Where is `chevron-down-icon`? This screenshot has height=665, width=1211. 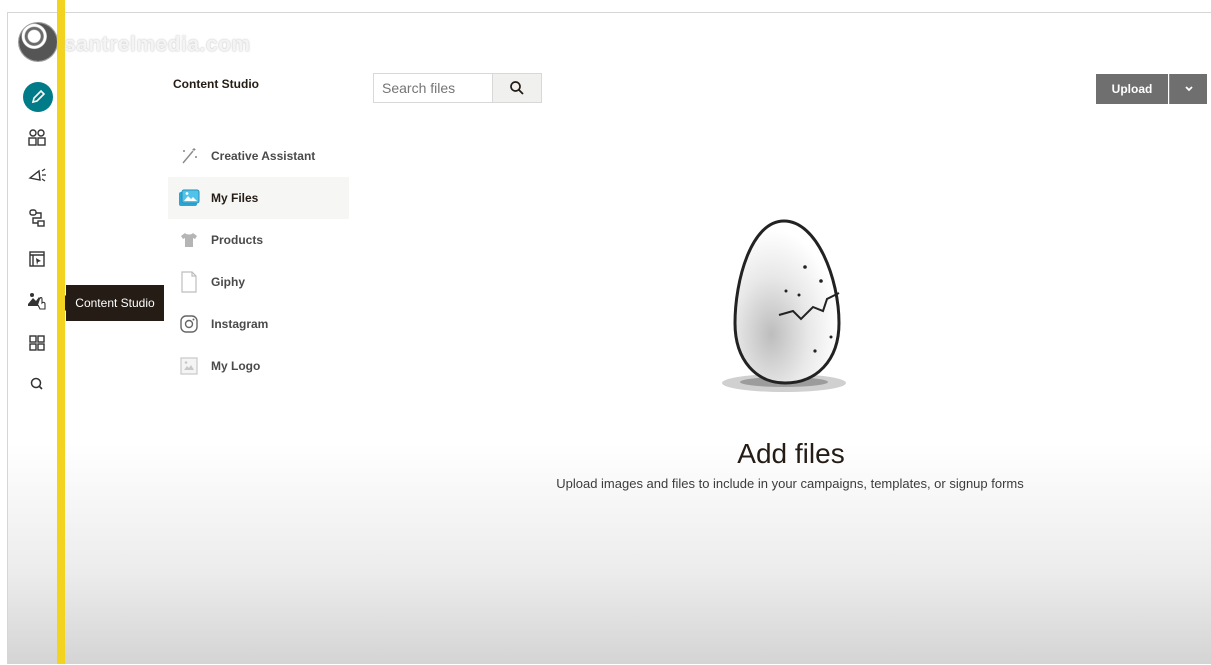 chevron-down-icon is located at coordinates (1188, 89).